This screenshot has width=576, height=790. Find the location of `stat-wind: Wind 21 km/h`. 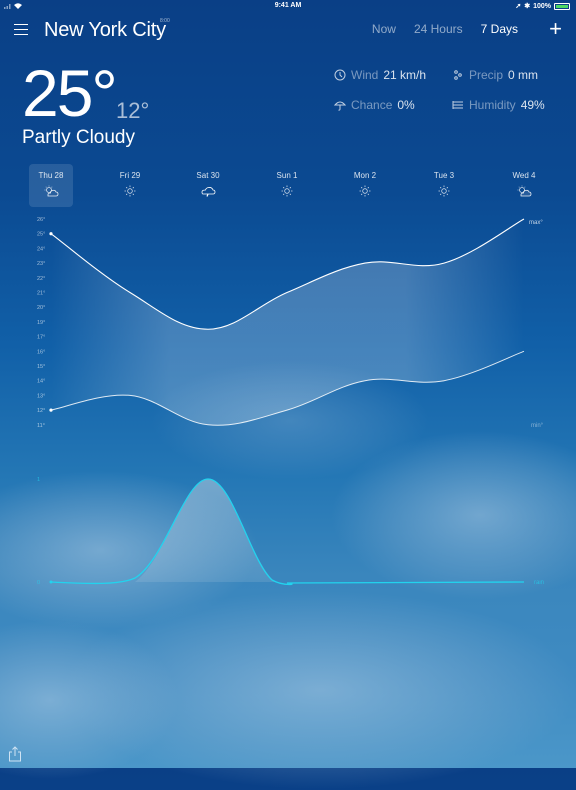

stat-wind: Wind 21 km/h is located at coordinates (380, 75).